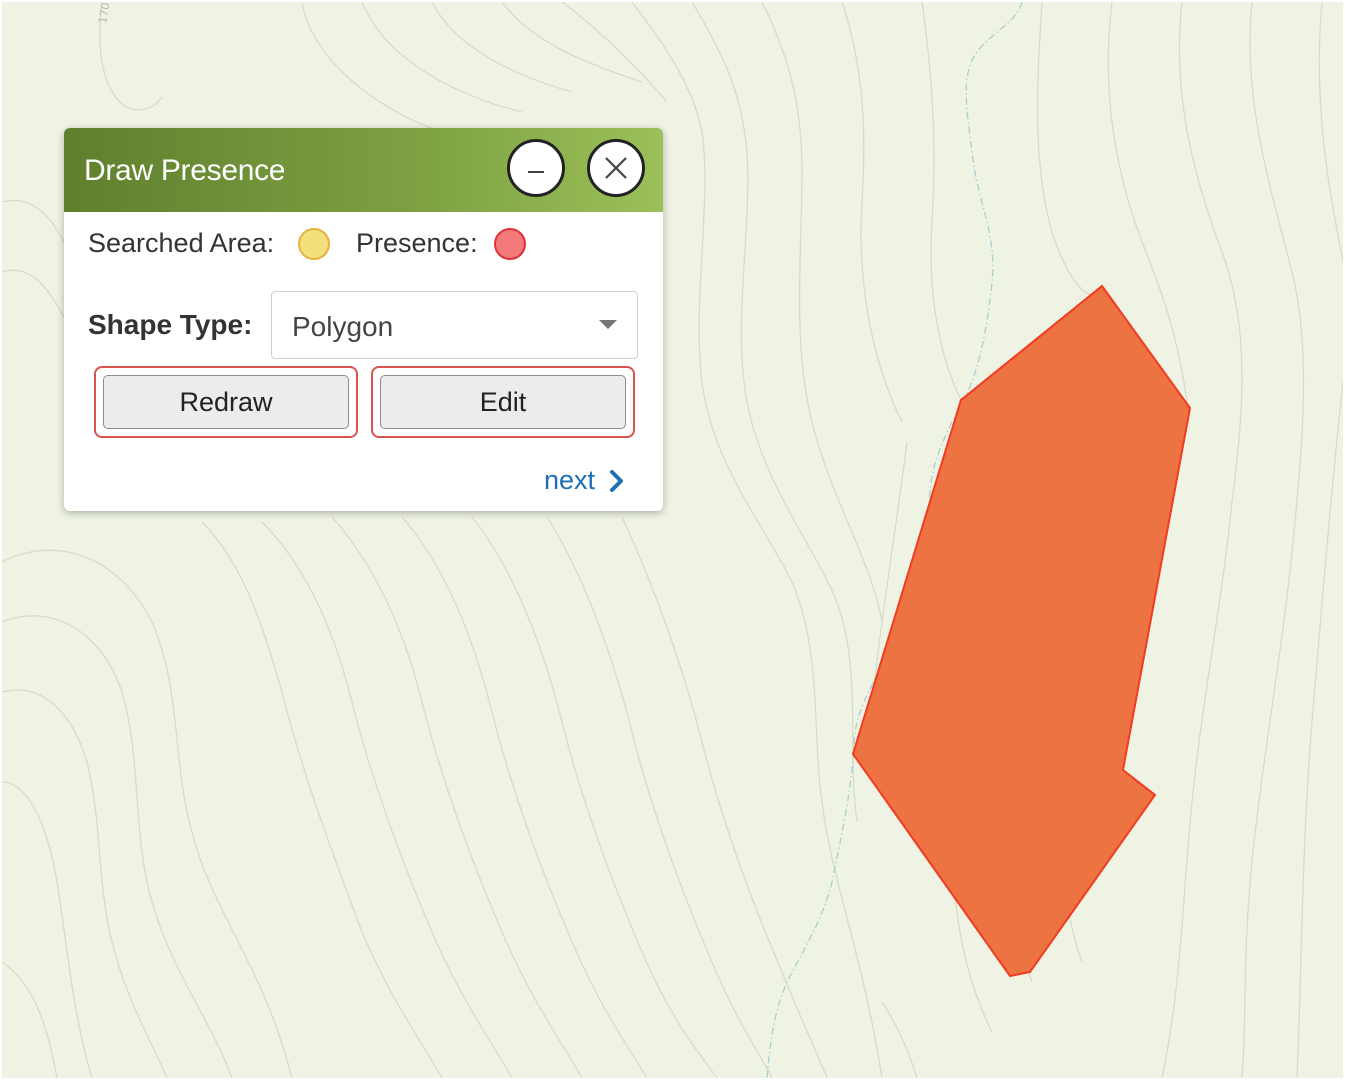 This screenshot has height=1080, width=1345. Describe the element at coordinates (570, 480) in the screenshot. I see `next-label: next` at that location.